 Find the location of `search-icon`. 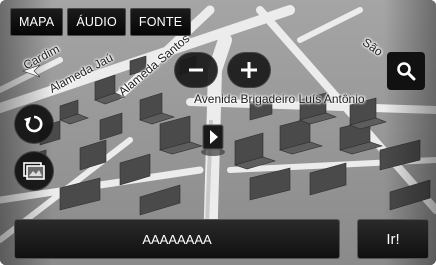

search-icon is located at coordinates (406, 71).